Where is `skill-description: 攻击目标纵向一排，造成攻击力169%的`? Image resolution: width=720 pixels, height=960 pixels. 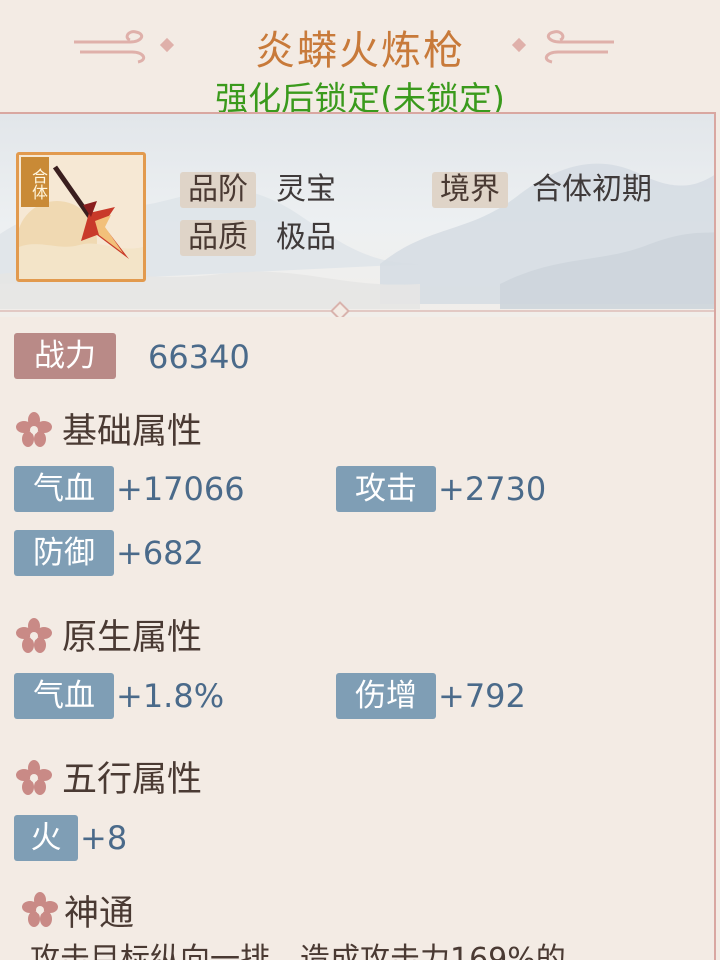
skill-description: 攻击目标纵向一排，造成攻击力169%的 is located at coordinates (298, 951).